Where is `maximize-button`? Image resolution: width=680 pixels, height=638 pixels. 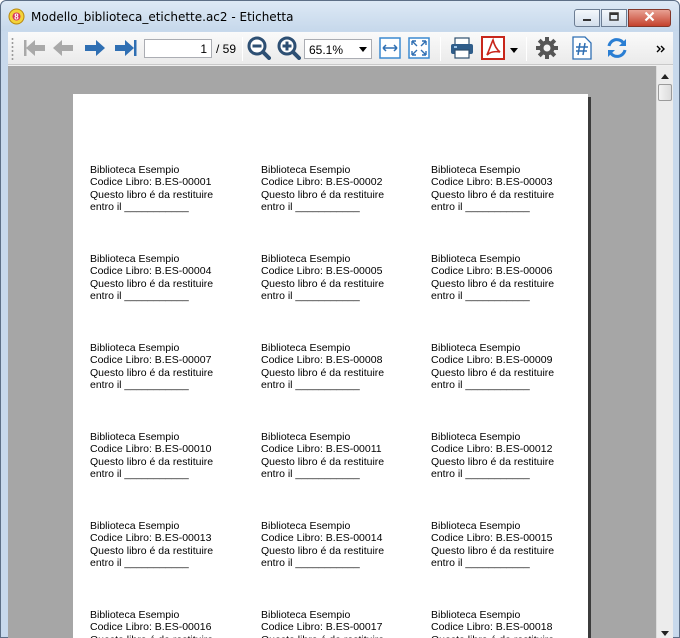
maximize-button is located at coordinates (614, 18).